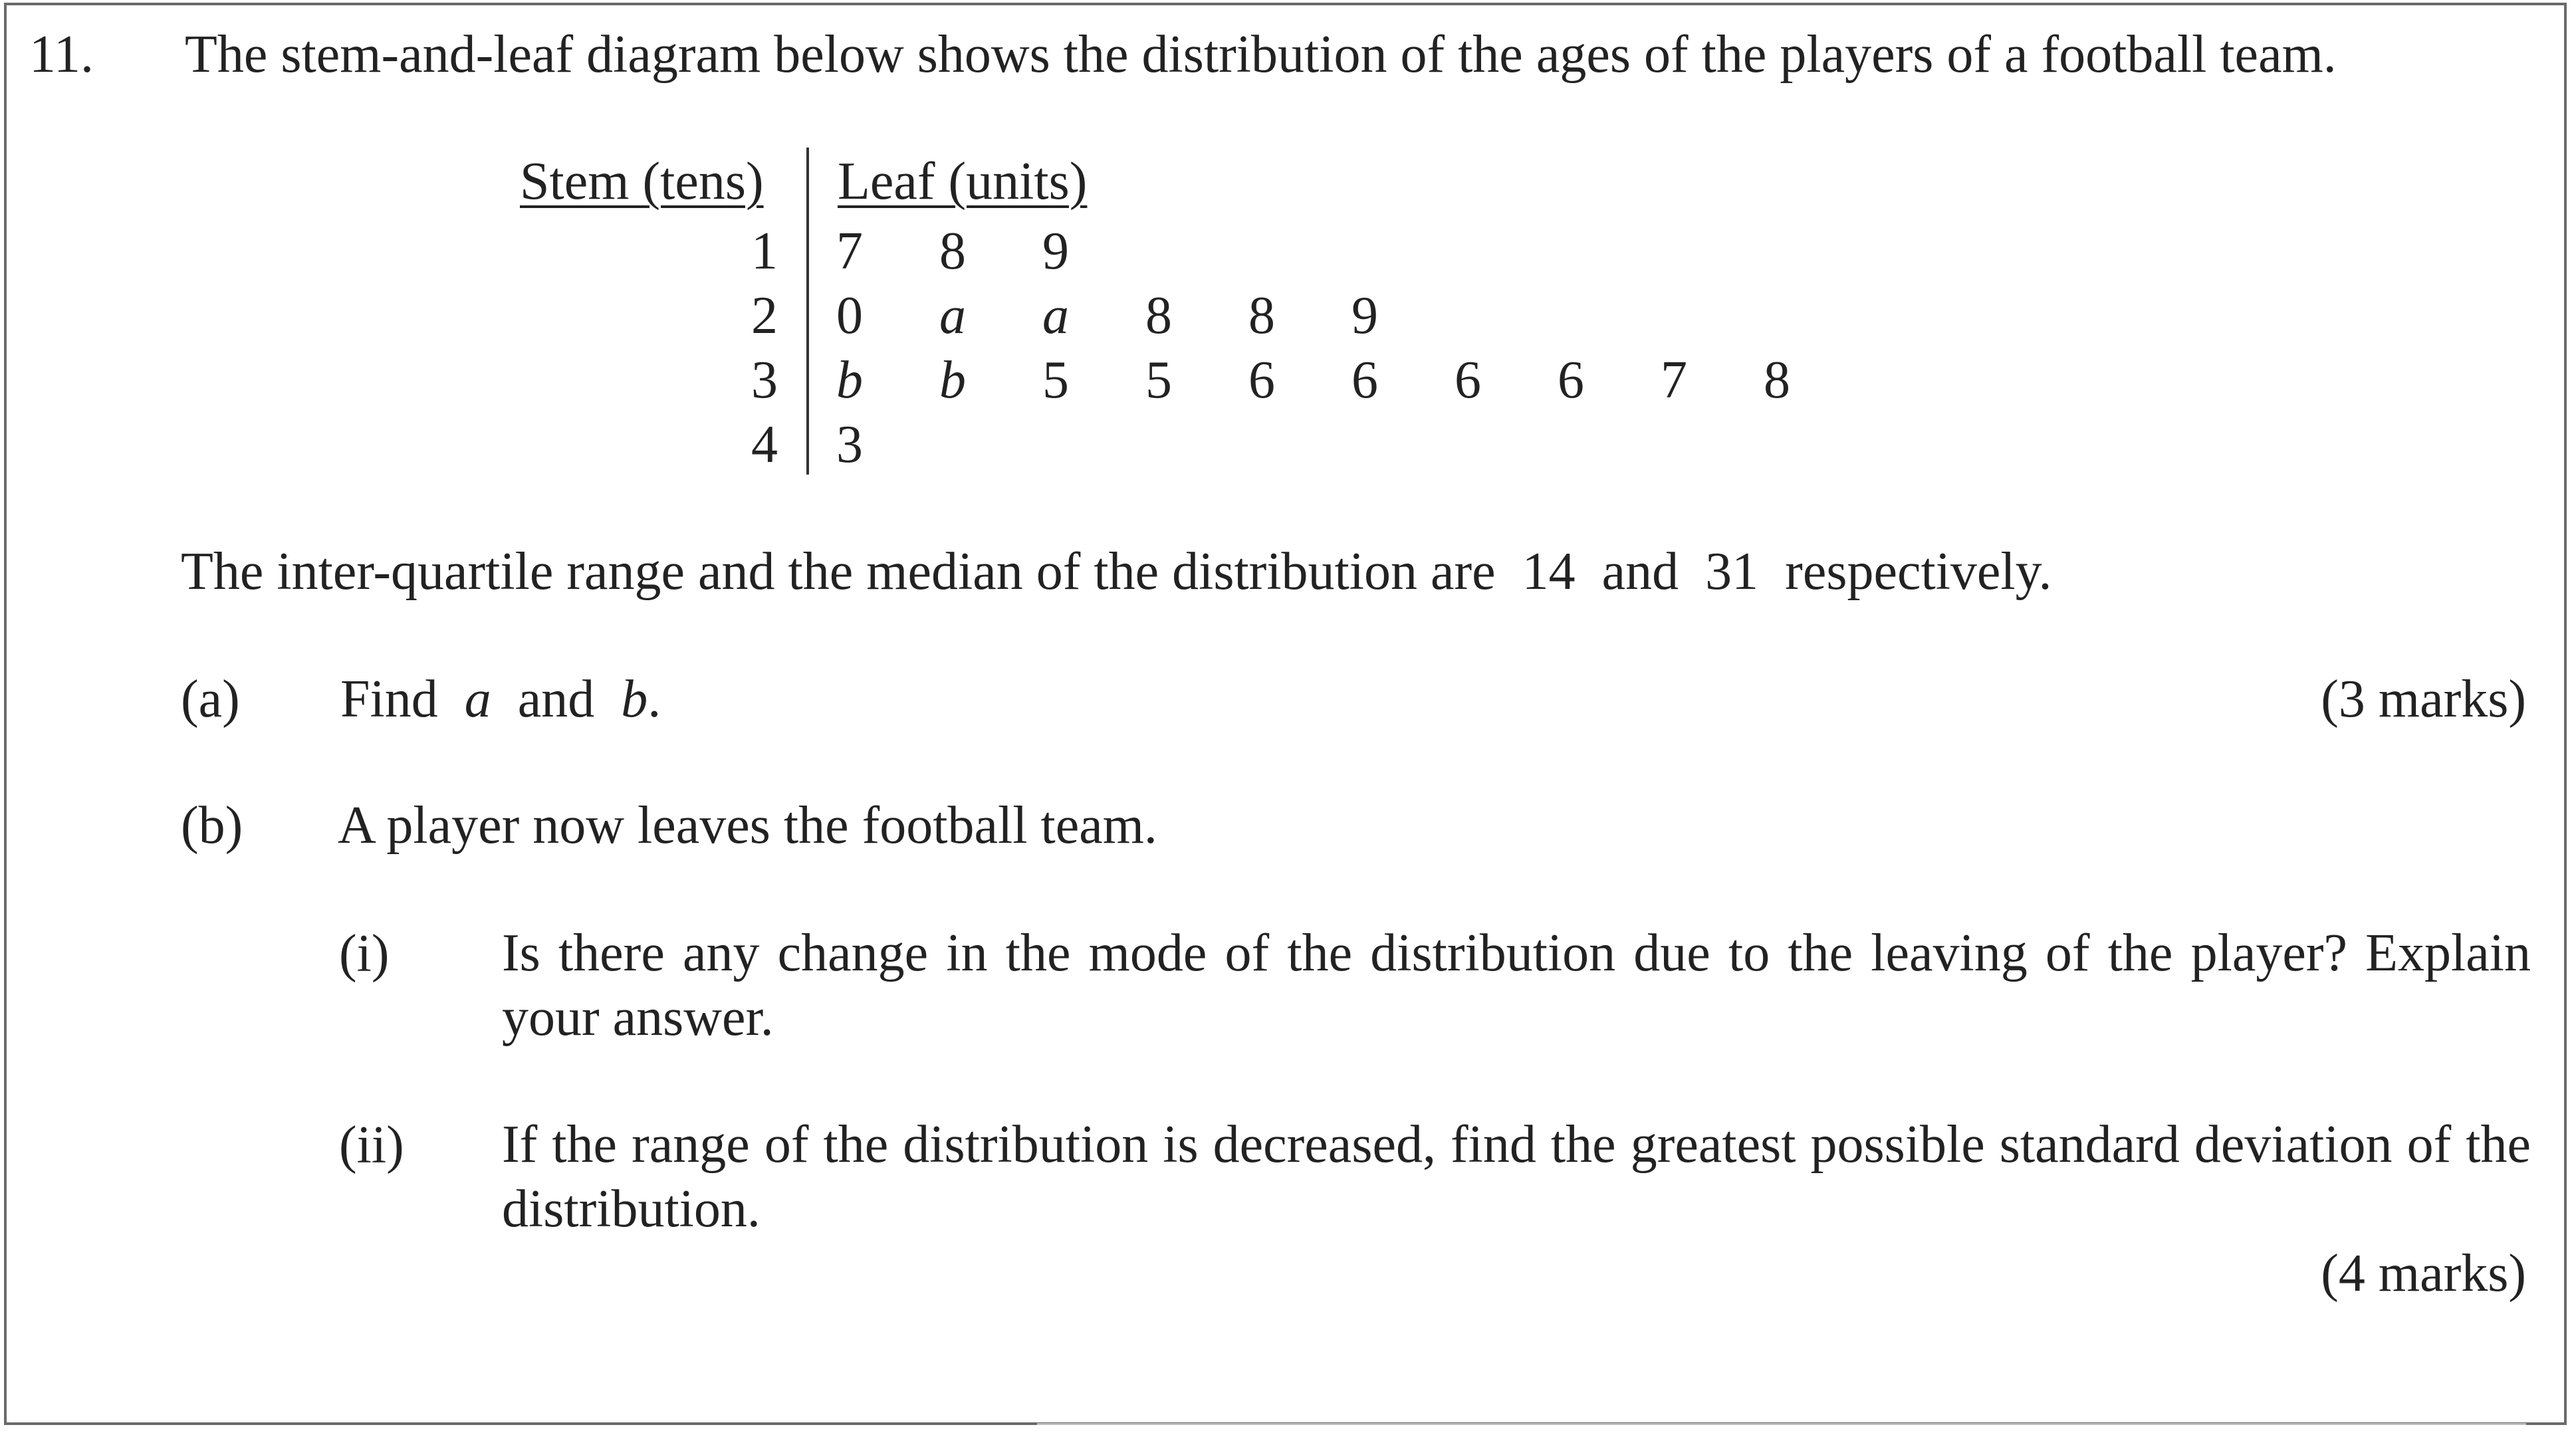  Describe the element at coordinates (849, 444) in the screenshot. I see `leaf-value: 3` at that location.